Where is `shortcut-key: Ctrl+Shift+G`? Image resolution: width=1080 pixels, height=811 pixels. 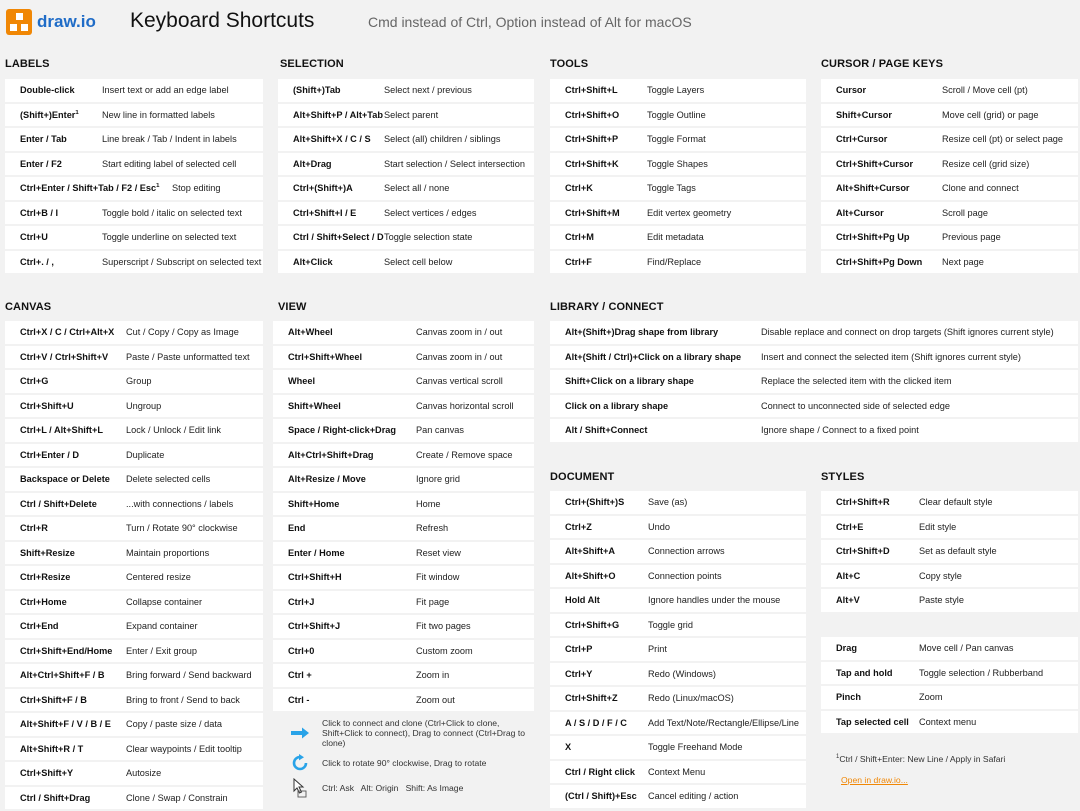 shortcut-key: Ctrl+Shift+G is located at coordinates (599, 625).